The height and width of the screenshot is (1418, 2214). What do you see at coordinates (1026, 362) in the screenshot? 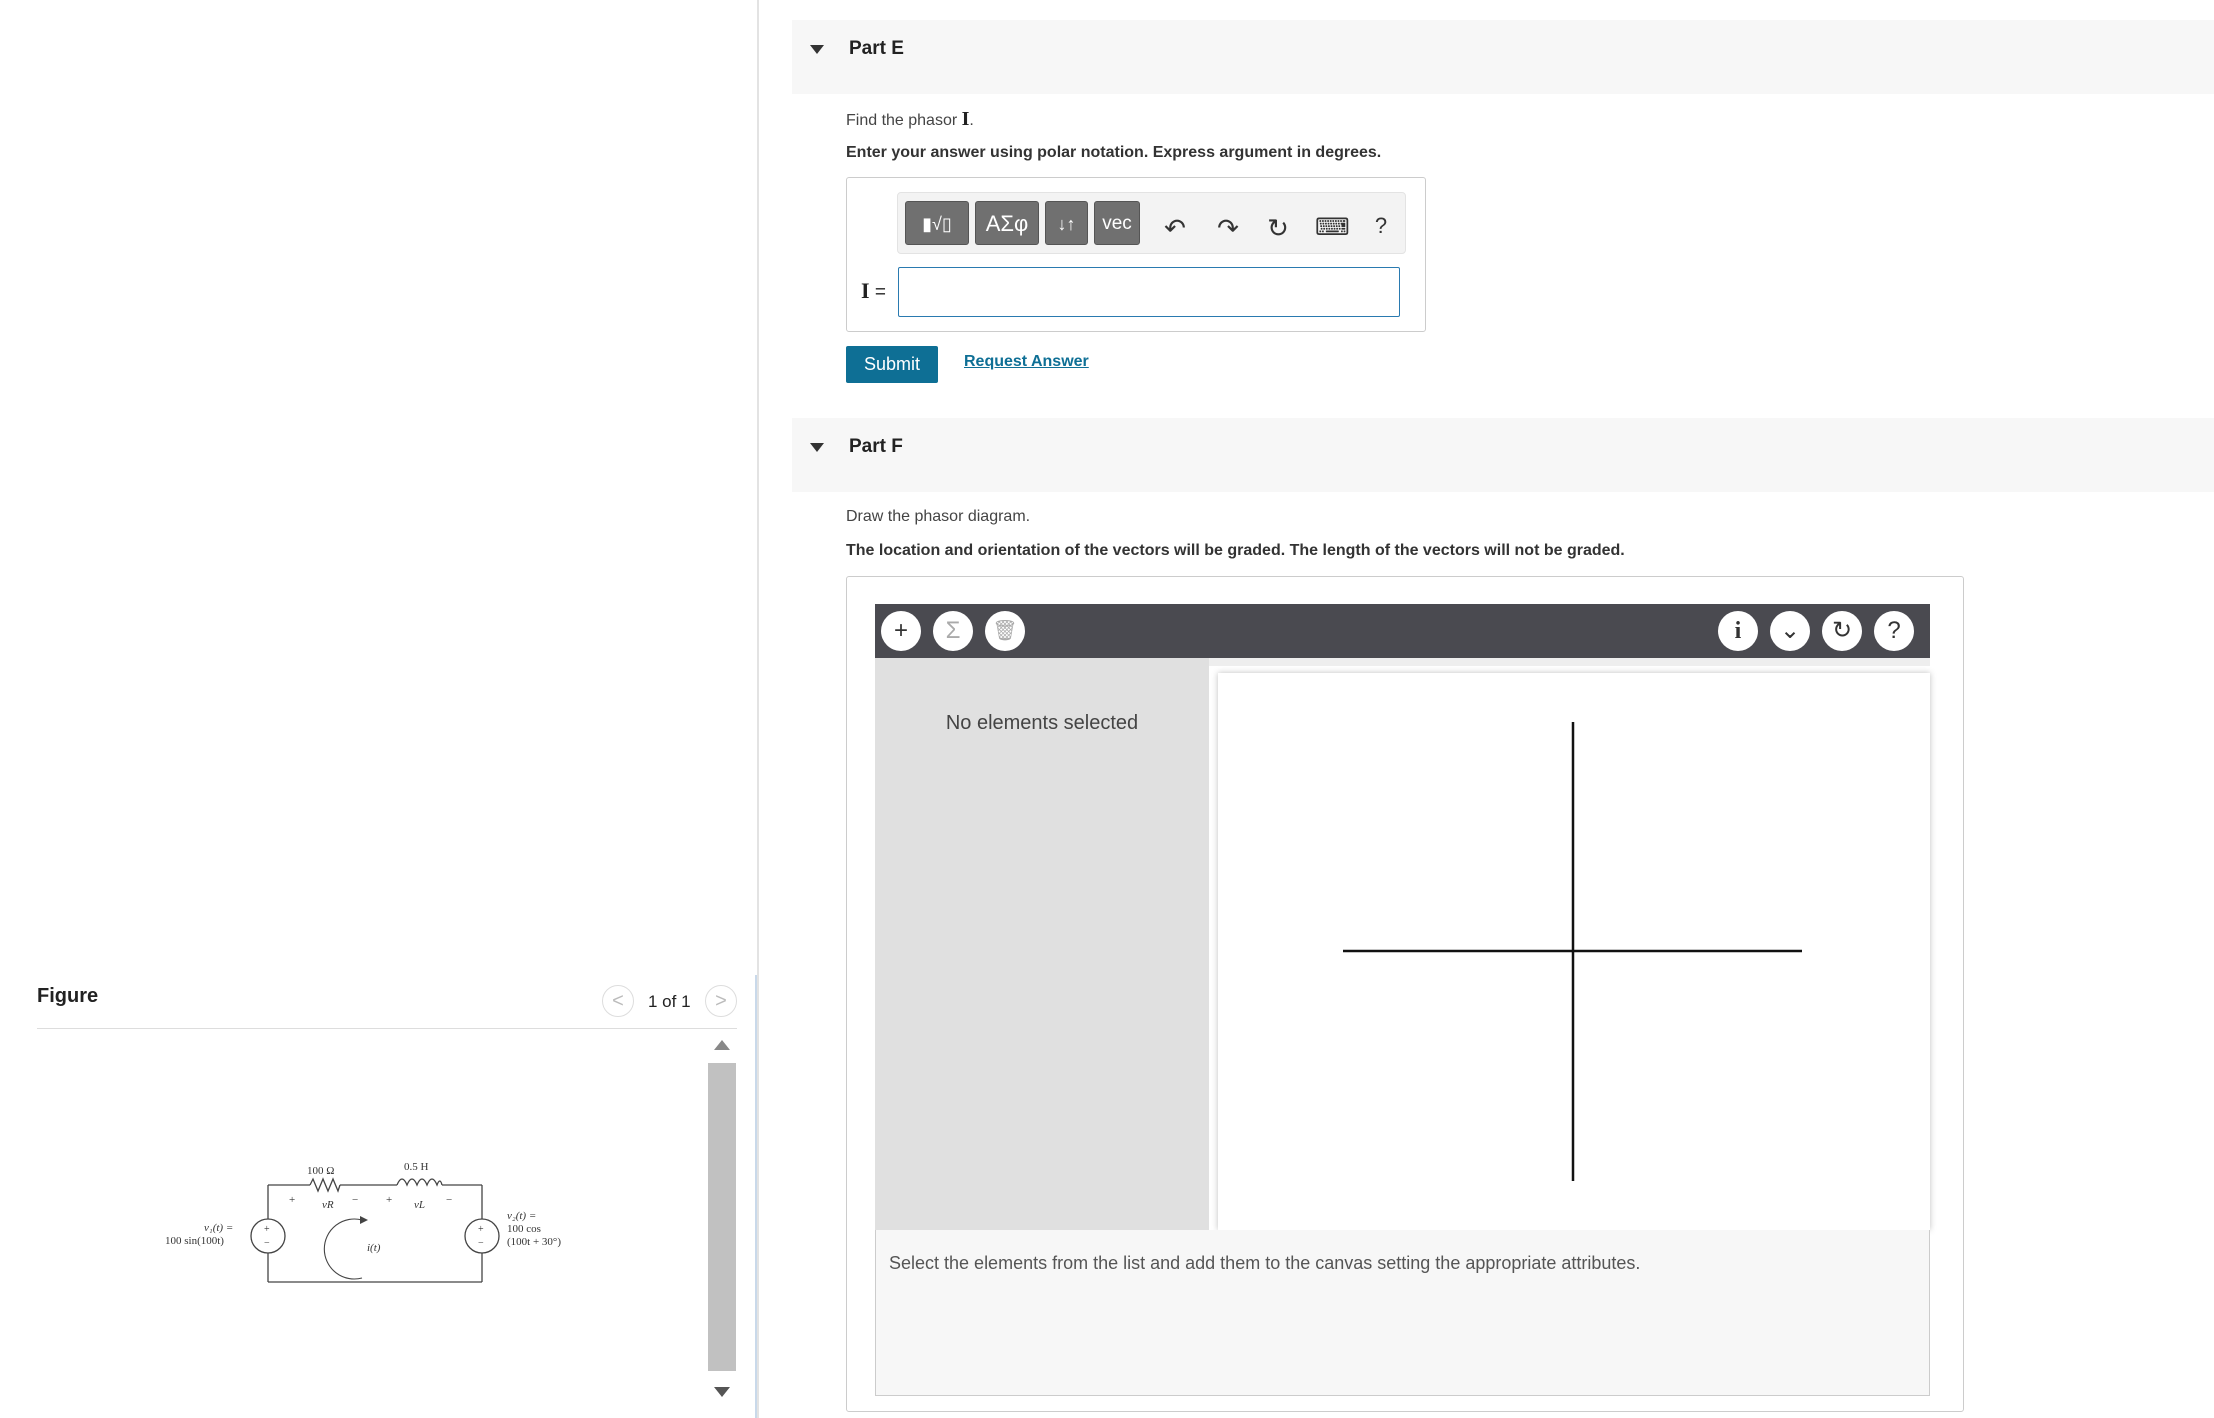
I see `request-answer-link: Request Answer` at bounding box center [1026, 362].